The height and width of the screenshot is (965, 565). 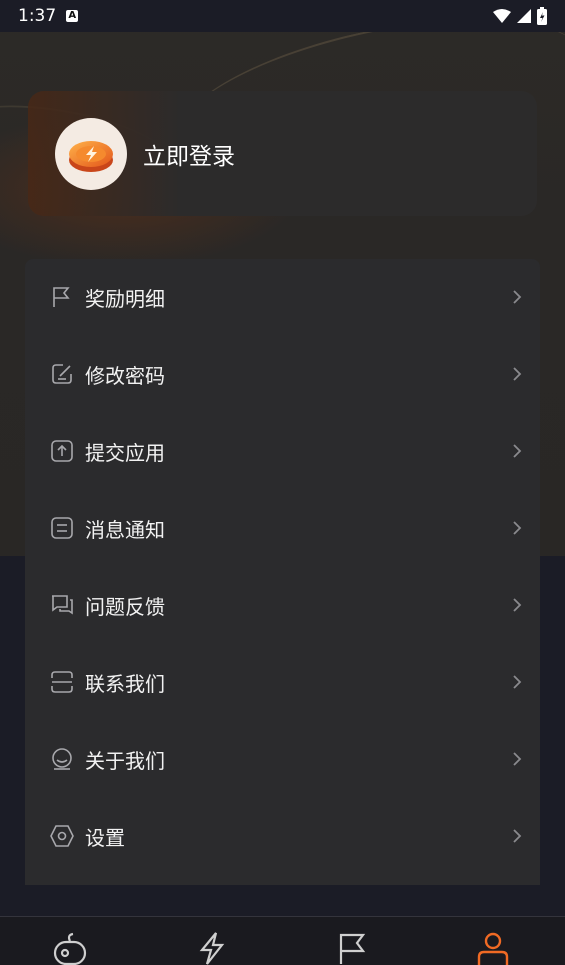 What do you see at coordinates (62, 528) in the screenshot?
I see `message-icon` at bounding box center [62, 528].